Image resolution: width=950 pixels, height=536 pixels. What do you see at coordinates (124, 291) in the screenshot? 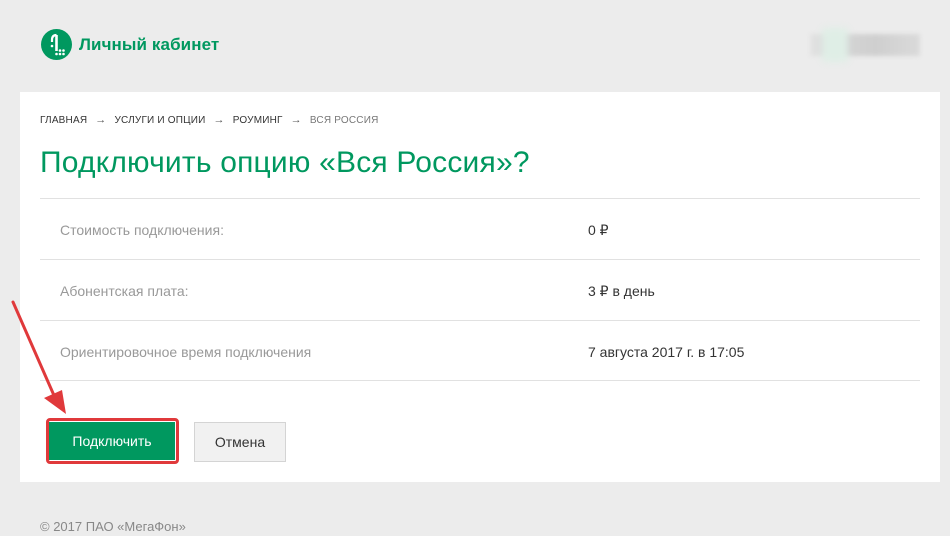
I see `row-label: Абонентская плата:` at bounding box center [124, 291].